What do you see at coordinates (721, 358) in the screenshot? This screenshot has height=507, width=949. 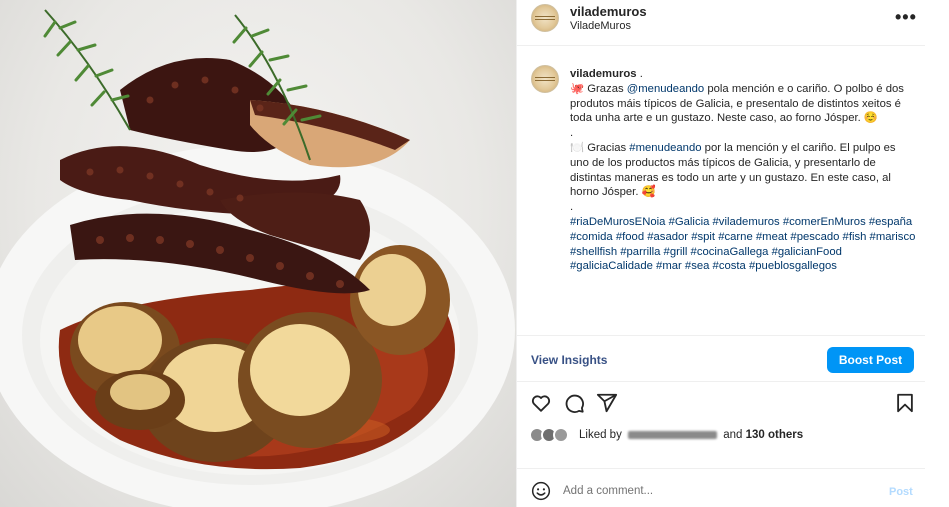 I see `insights-bar: View Insights Boost Post` at bounding box center [721, 358].